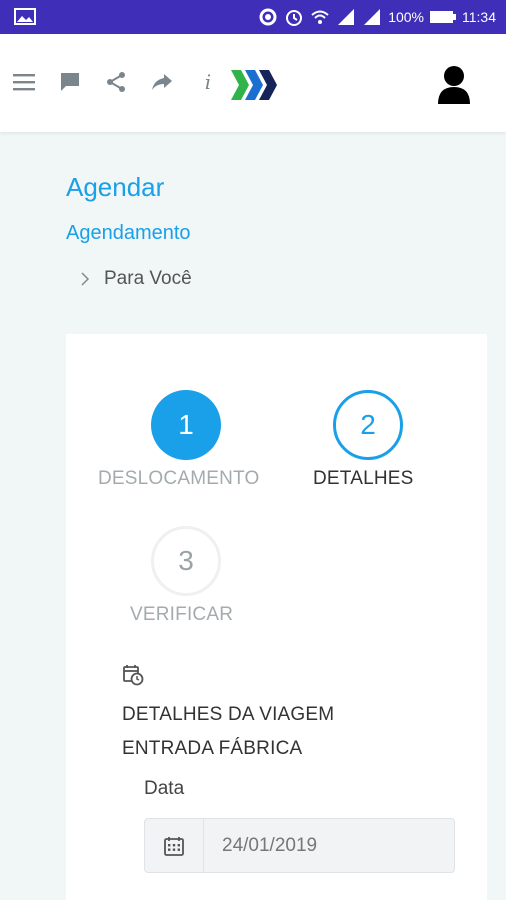  What do you see at coordinates (182, 614) in the screenshot?
I see `step-3-label: VERIFICAR` at bounding box center [182, 614].